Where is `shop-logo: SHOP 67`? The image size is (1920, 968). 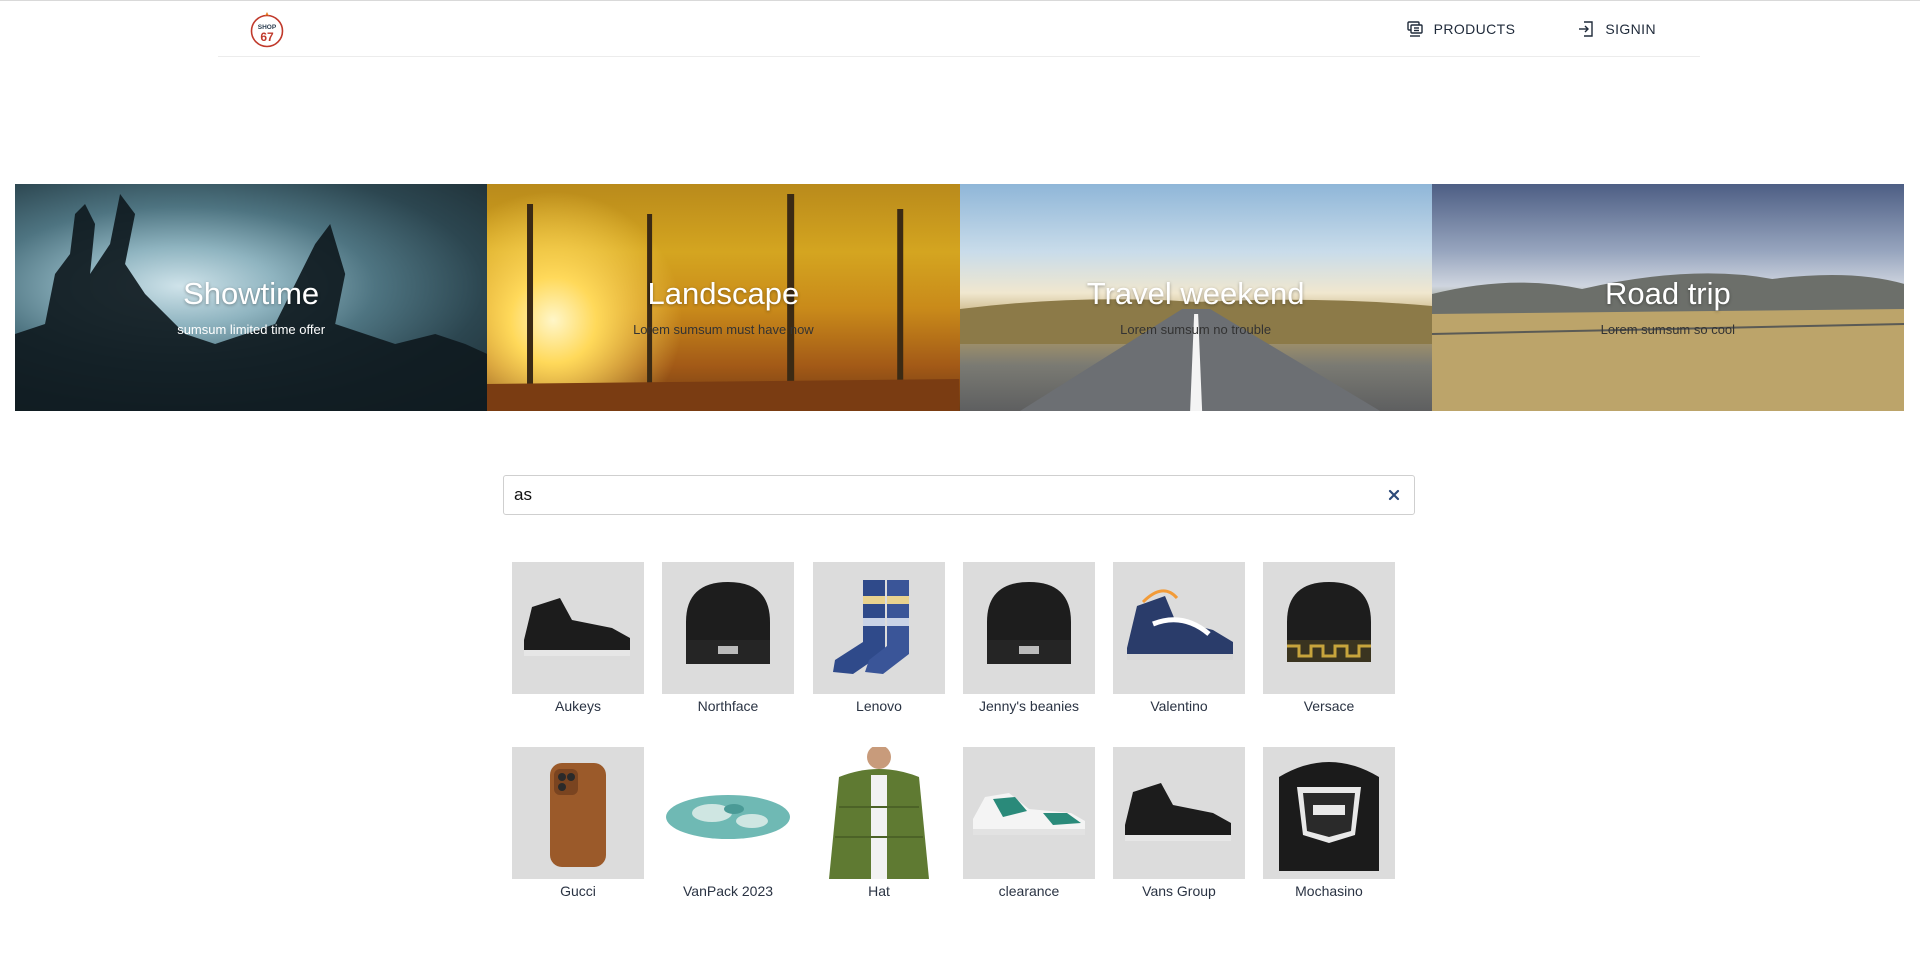 shop-logo: SHOP 67 is located at coordinates (267, 29).